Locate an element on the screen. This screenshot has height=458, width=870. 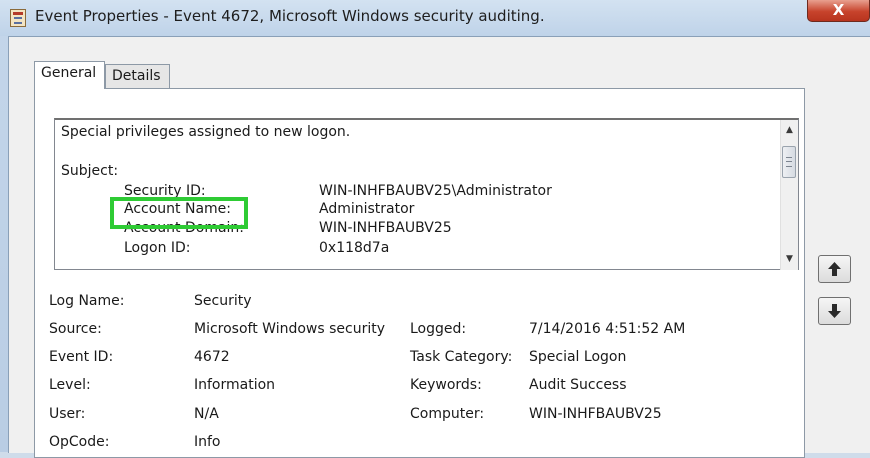
user-value: N/A is located at coordinates (206, 414).